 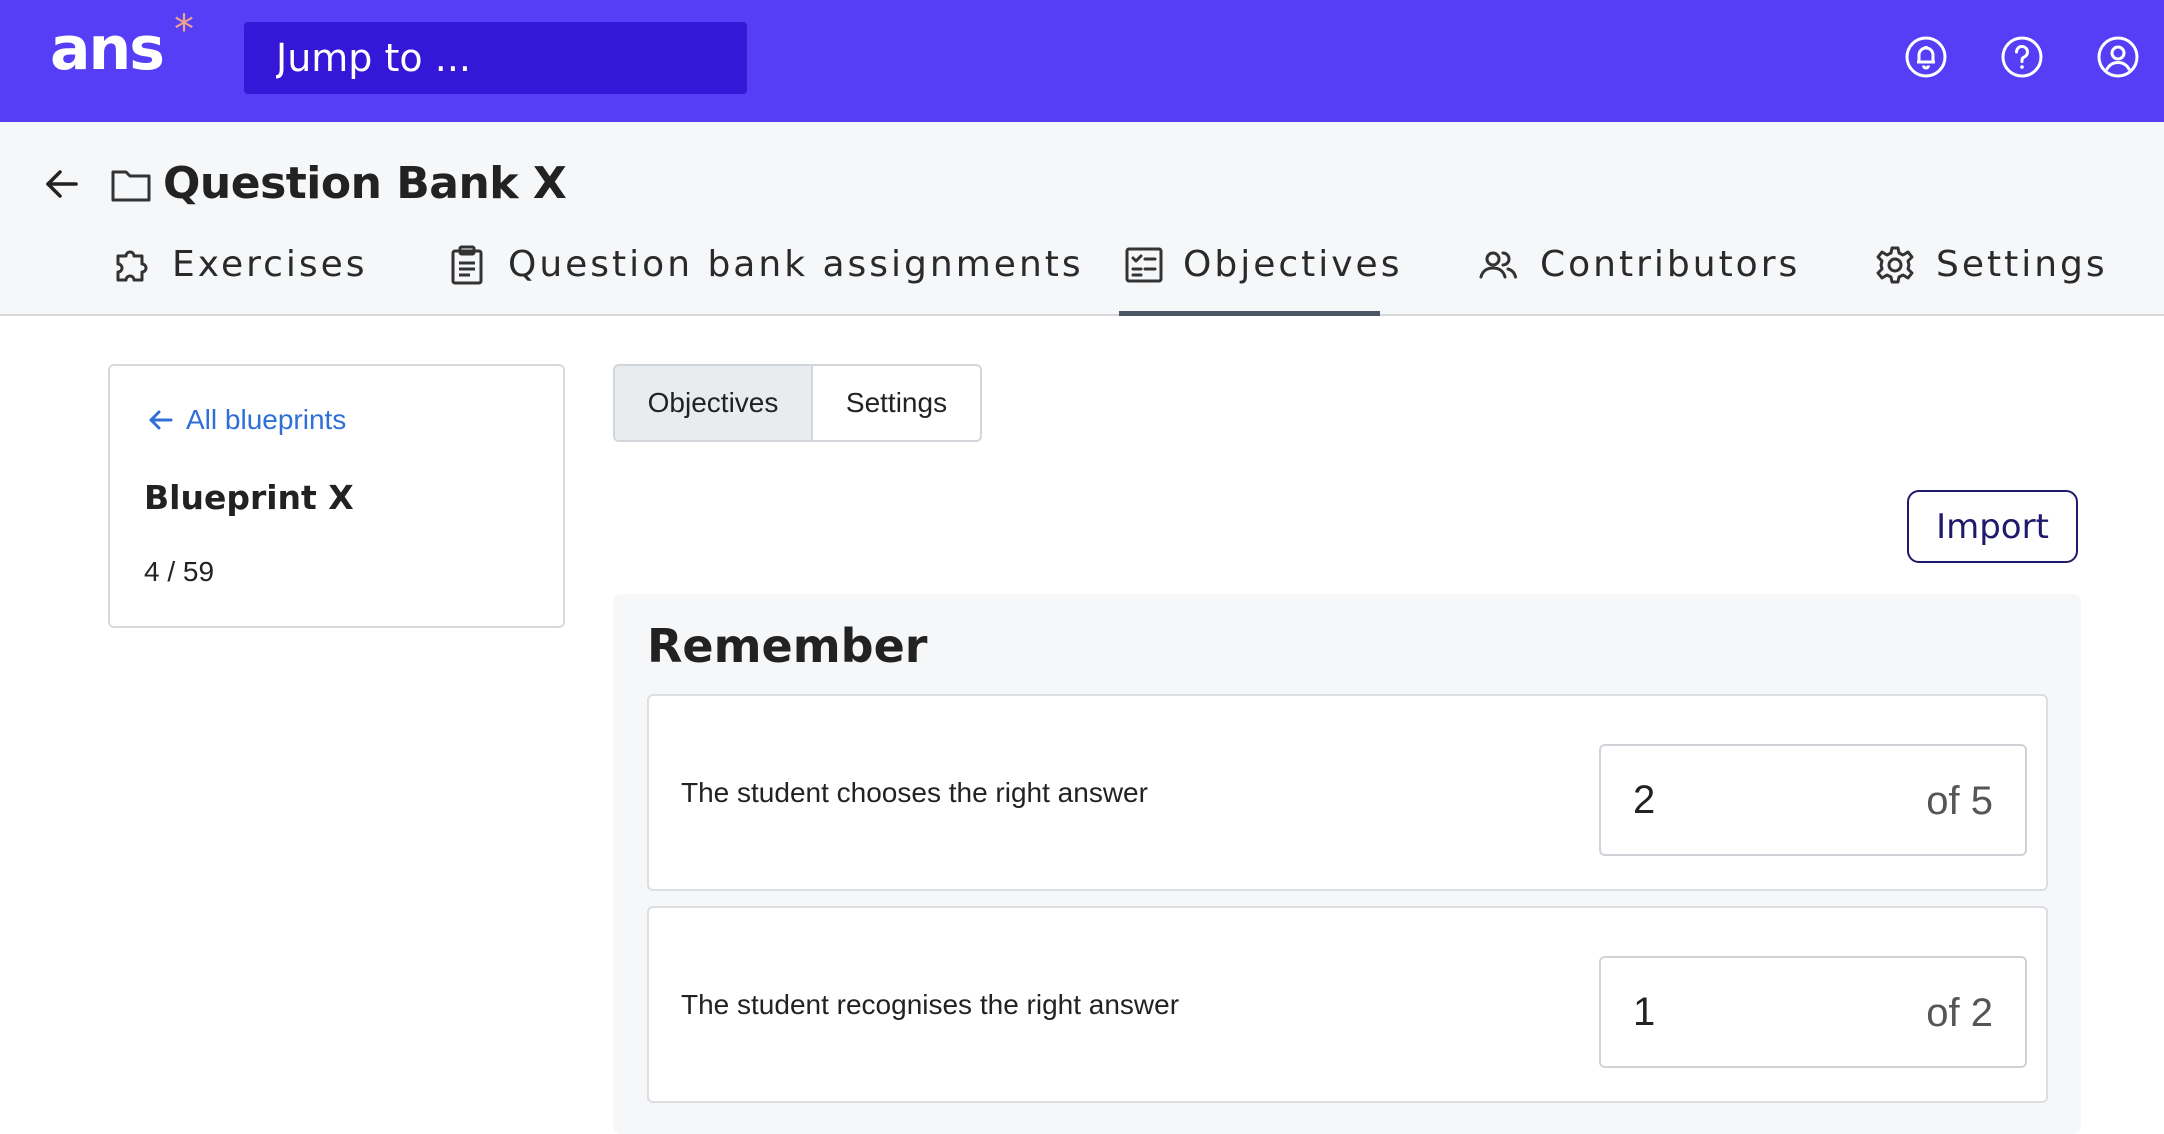 What do you see at coordinates (1499, 265) in the screenshot?
I see `people-icon` at bounding box center [1499, 265].